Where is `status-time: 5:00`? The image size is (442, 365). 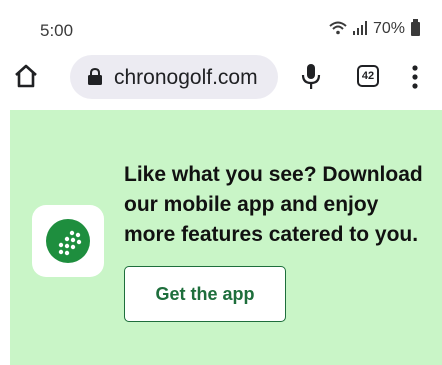
status-time: 5:00 is located at coordinates (57, 30).